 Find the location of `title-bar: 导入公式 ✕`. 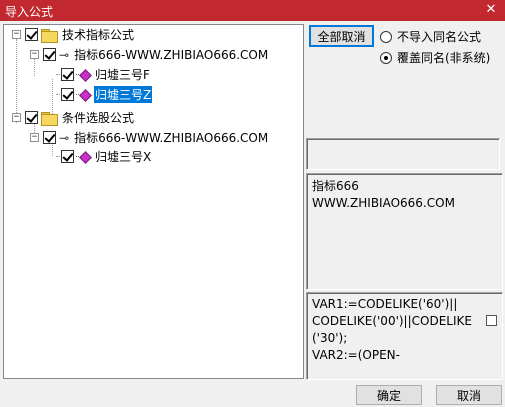

title-bar: 导入公式 ✕ is located at coordinates (252, 10).